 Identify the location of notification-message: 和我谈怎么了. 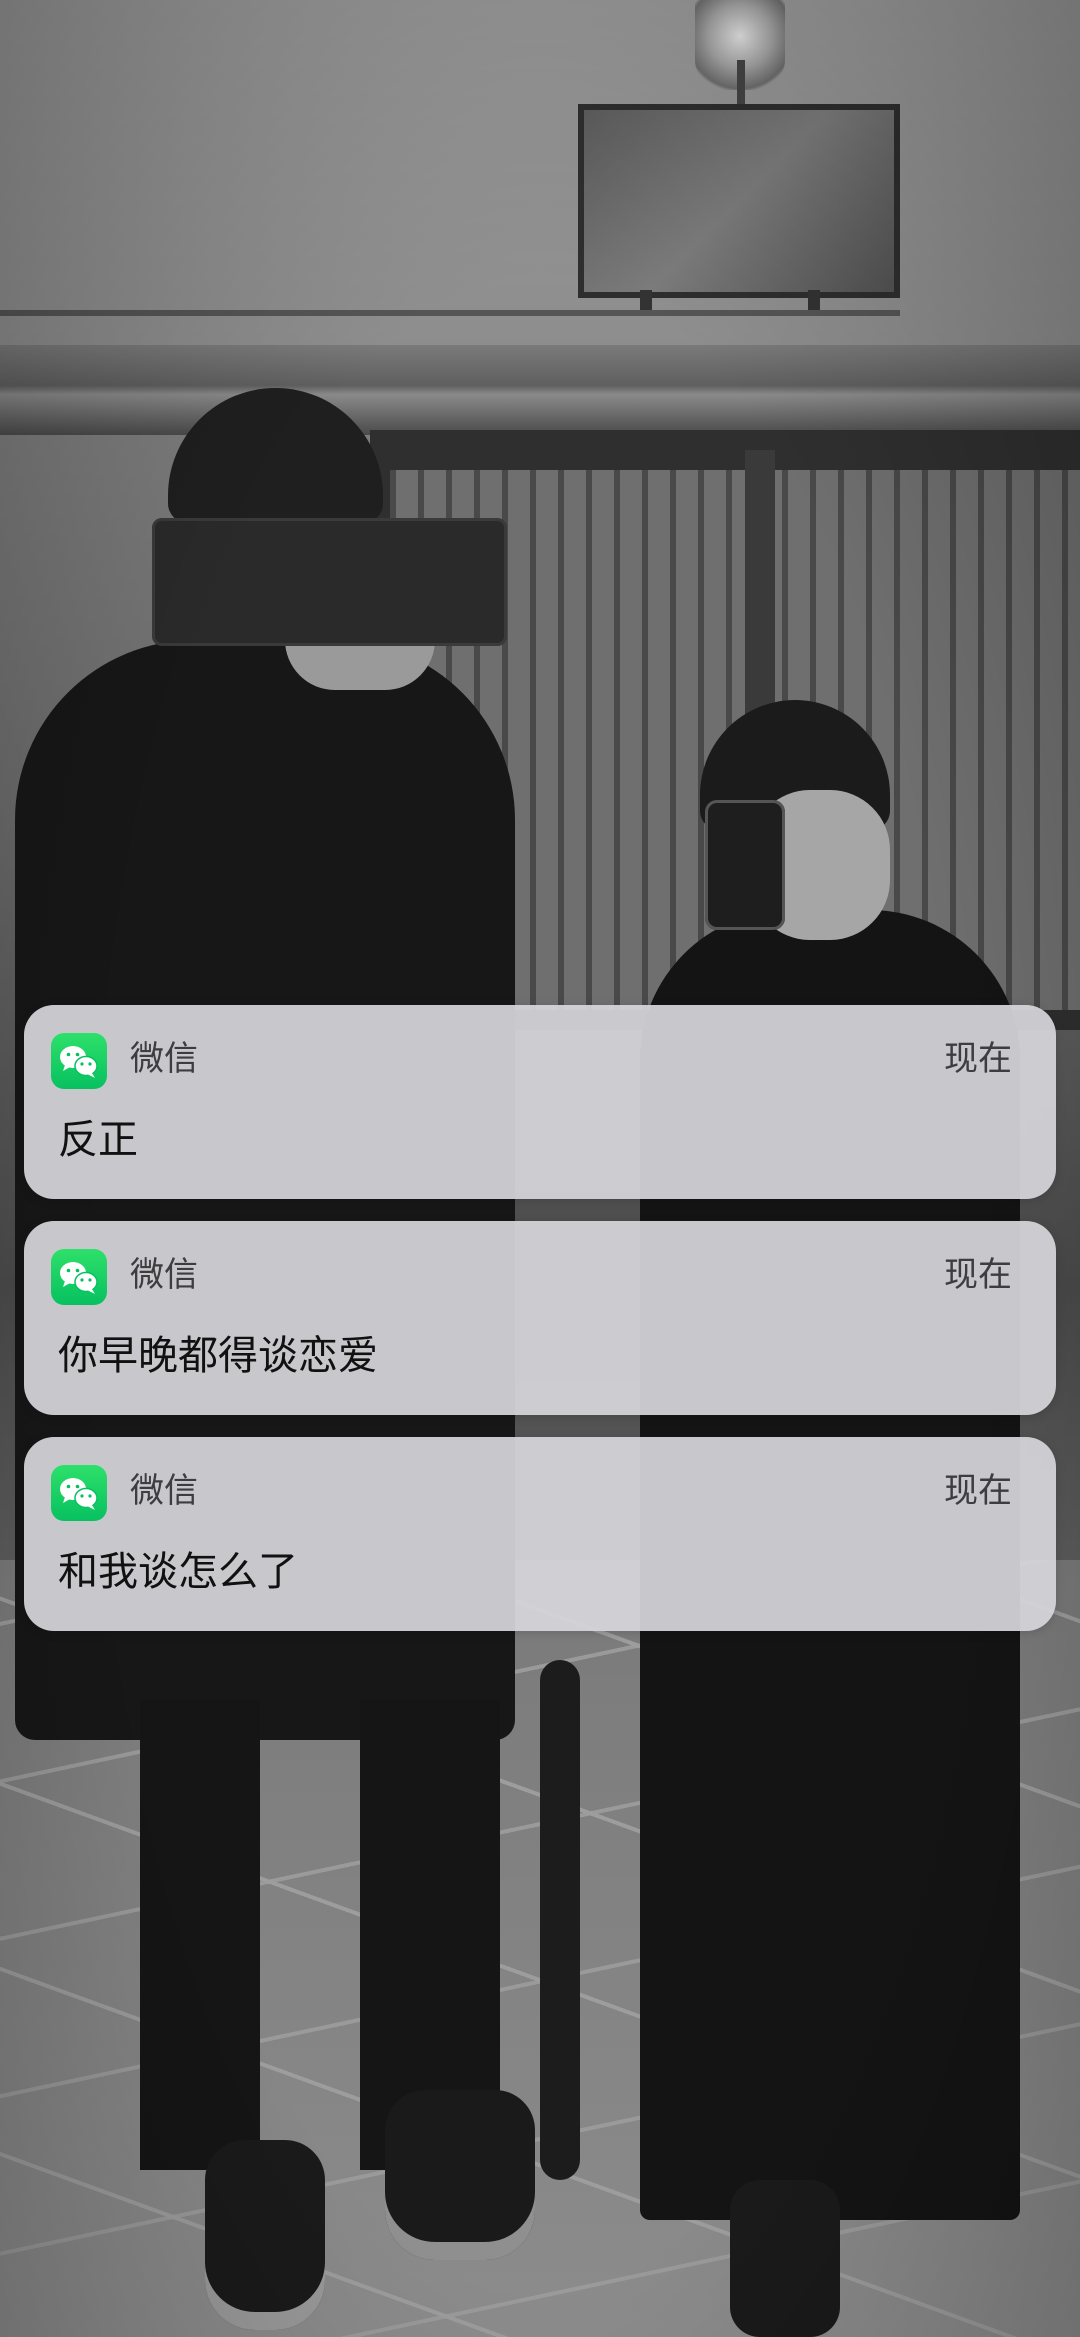
(178, 1572).